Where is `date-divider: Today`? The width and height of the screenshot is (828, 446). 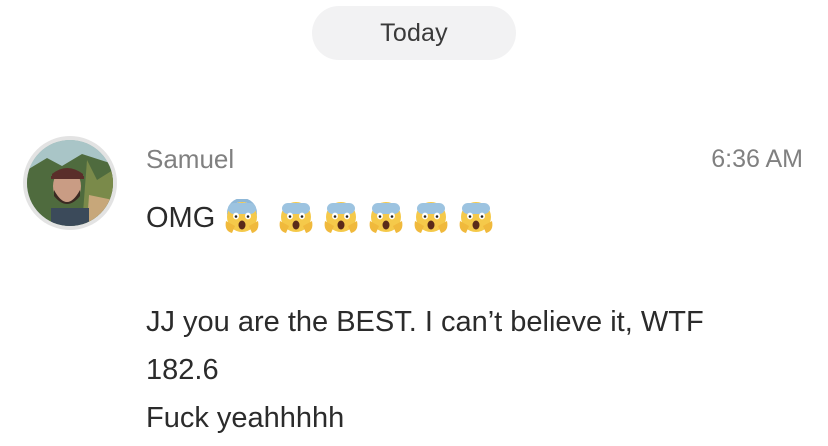 date-divider: Today is located at coordinates (414, 33).